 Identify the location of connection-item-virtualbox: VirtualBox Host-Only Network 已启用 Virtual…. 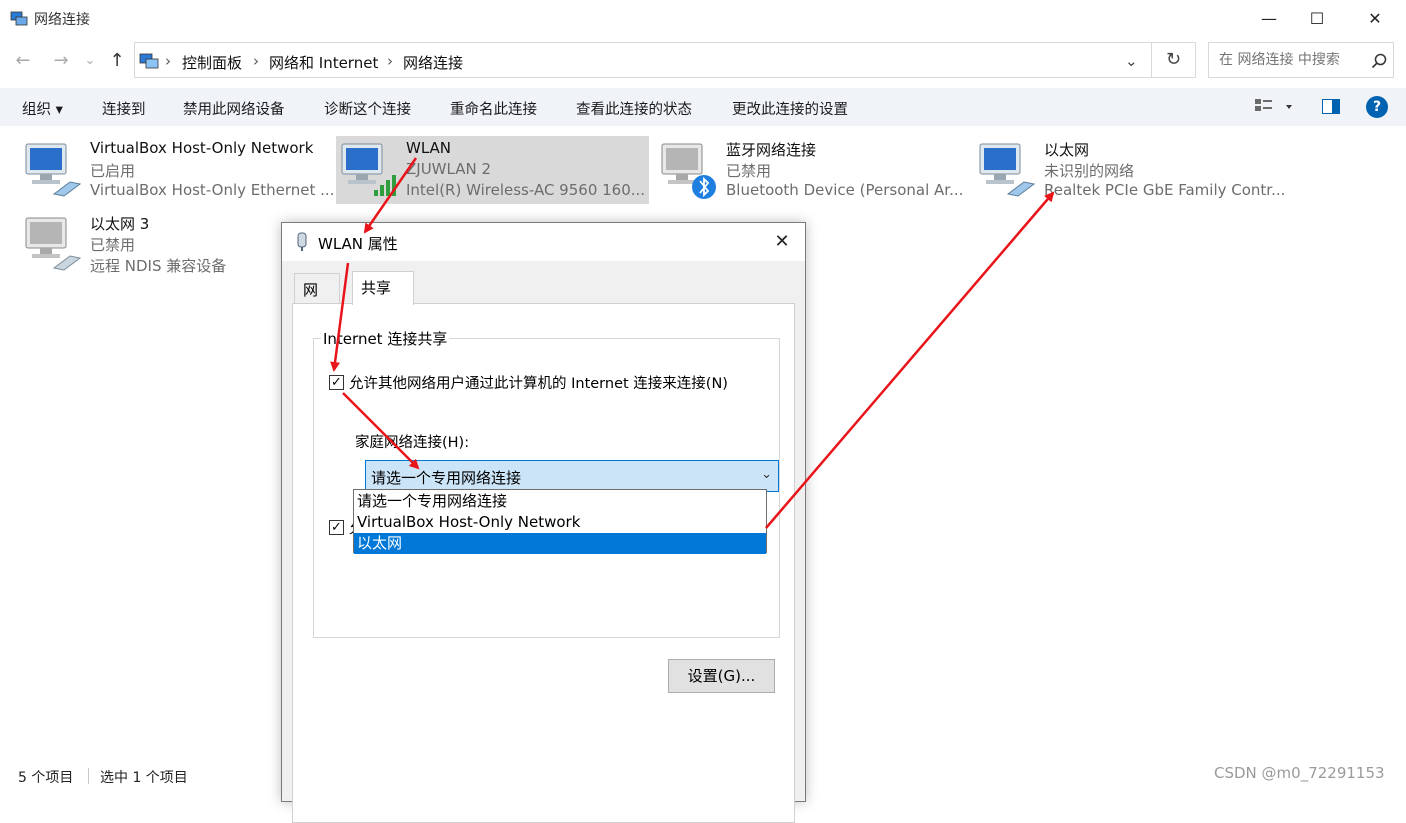
(177, 170).